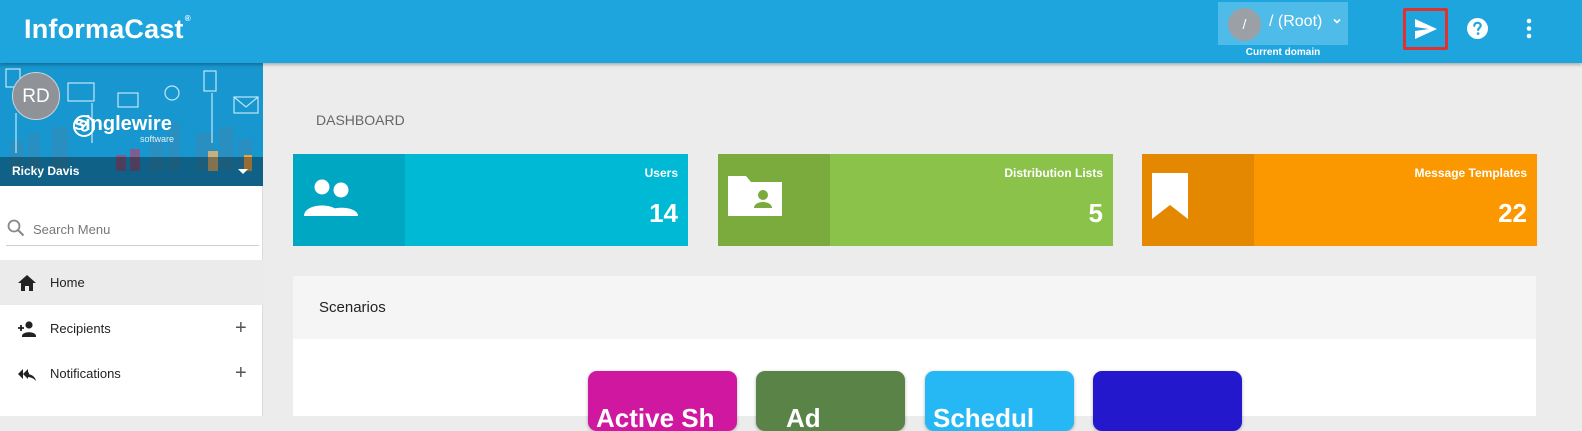 The width and height of the screenshot is (1582, 431). What do you see at coordinates (46, 171) in the screenshot?
I see `user-name: Ricky Davis` at bounding box center [46, 171].